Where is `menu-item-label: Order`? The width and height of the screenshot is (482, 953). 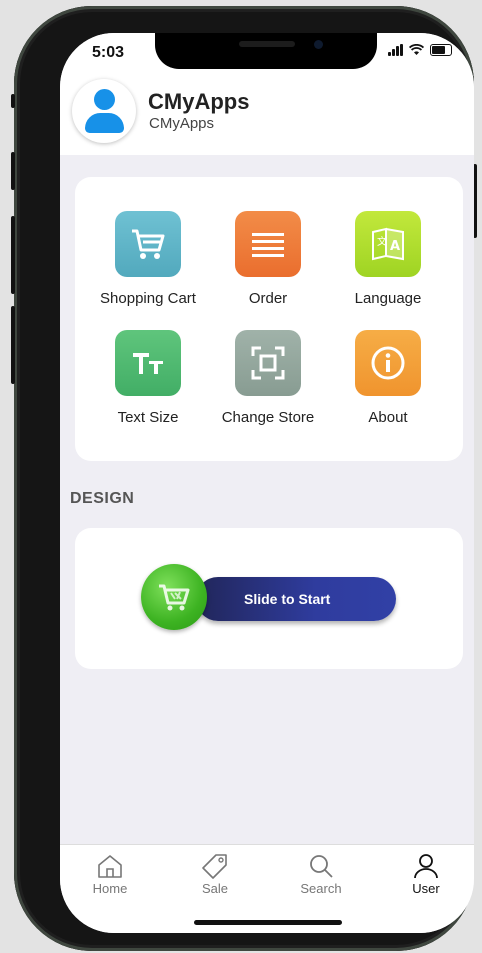
menu-item-label: Order is located at coordinates (268, 298).